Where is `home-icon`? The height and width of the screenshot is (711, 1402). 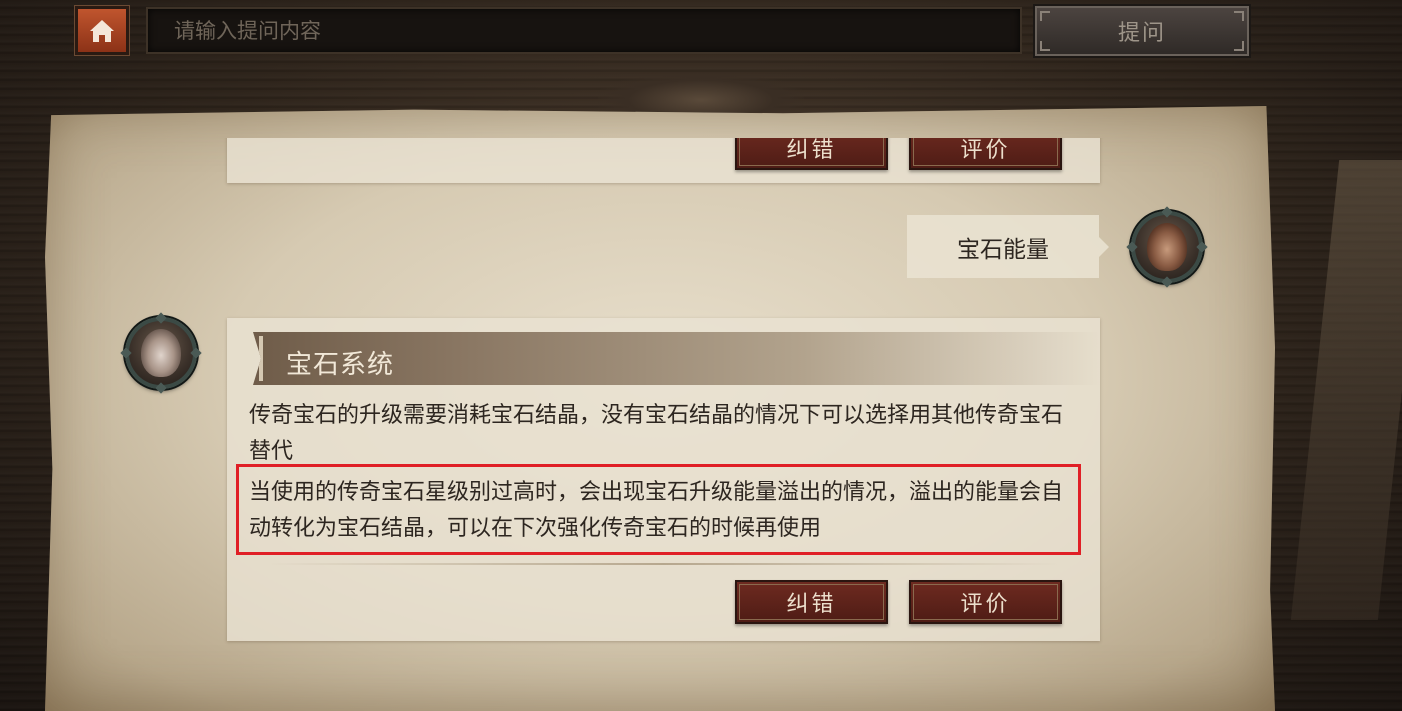
home-icon is located at coordinates (102, 30).